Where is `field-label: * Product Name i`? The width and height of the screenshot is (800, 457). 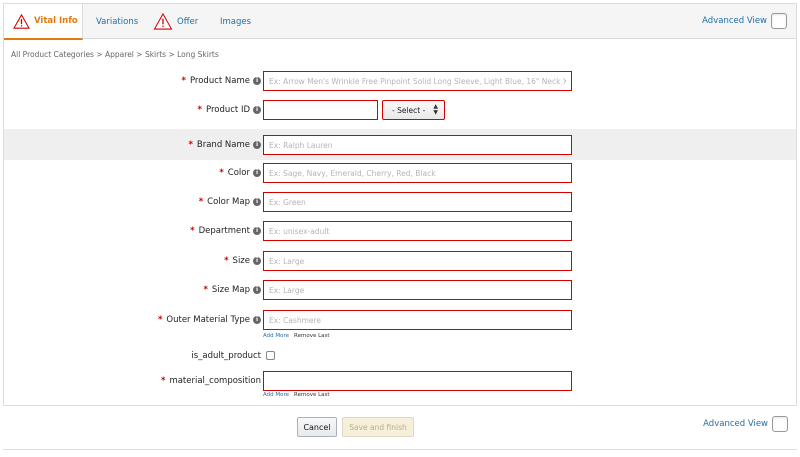 field-label: * Product Name i is located at coordinates (221, 81).